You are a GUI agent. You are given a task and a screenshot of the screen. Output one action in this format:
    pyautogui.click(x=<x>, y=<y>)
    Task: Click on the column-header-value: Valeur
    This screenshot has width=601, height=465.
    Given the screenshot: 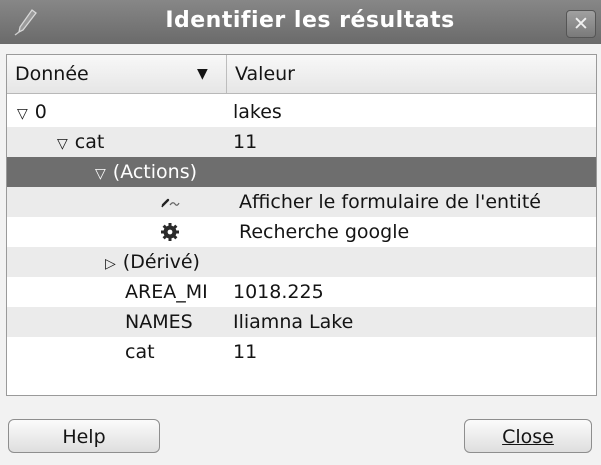 What is the action you would take?
    pyautogui.click(x=265, y=74)
    